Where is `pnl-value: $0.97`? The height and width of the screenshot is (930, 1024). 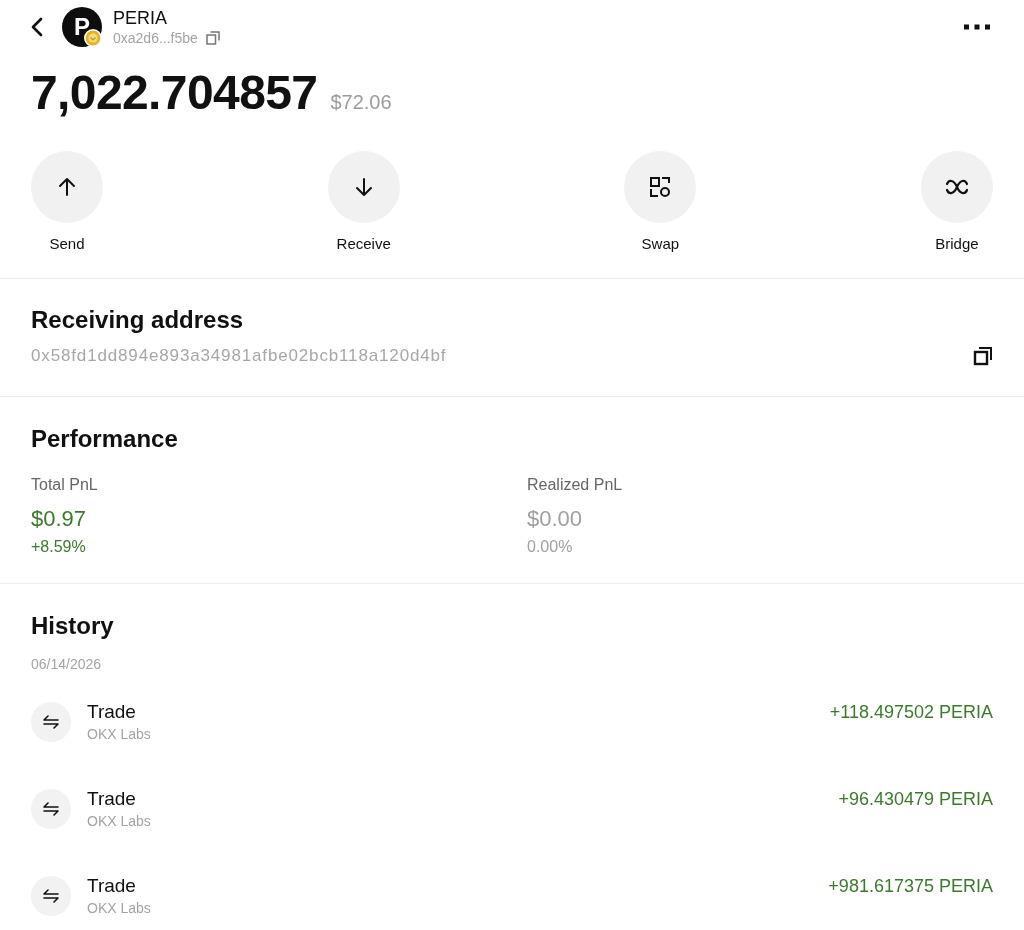 pnl-value: $0.97 is located at coordinates (59, 519).